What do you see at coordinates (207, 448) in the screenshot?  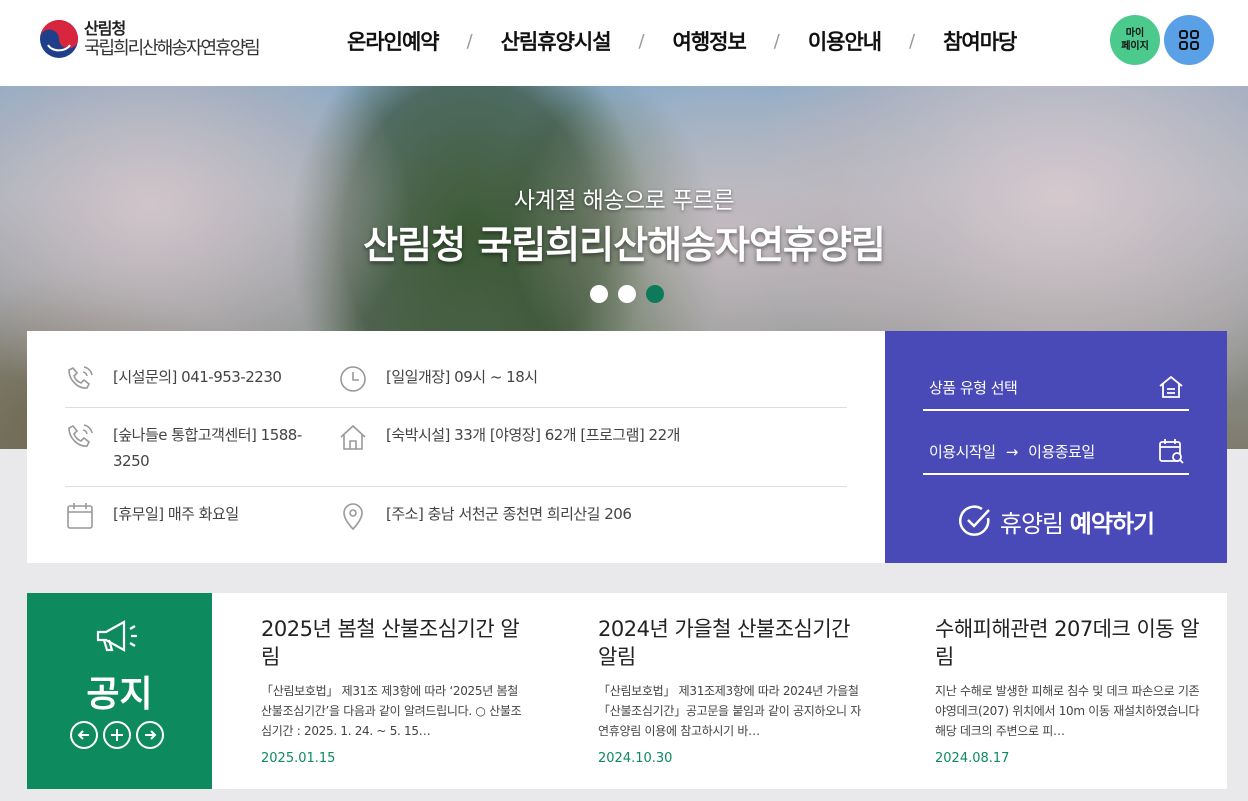 I see `info-call-center: [숲나들e 통합고객센터] 1588- 3250` at bounding box center [207, 448].